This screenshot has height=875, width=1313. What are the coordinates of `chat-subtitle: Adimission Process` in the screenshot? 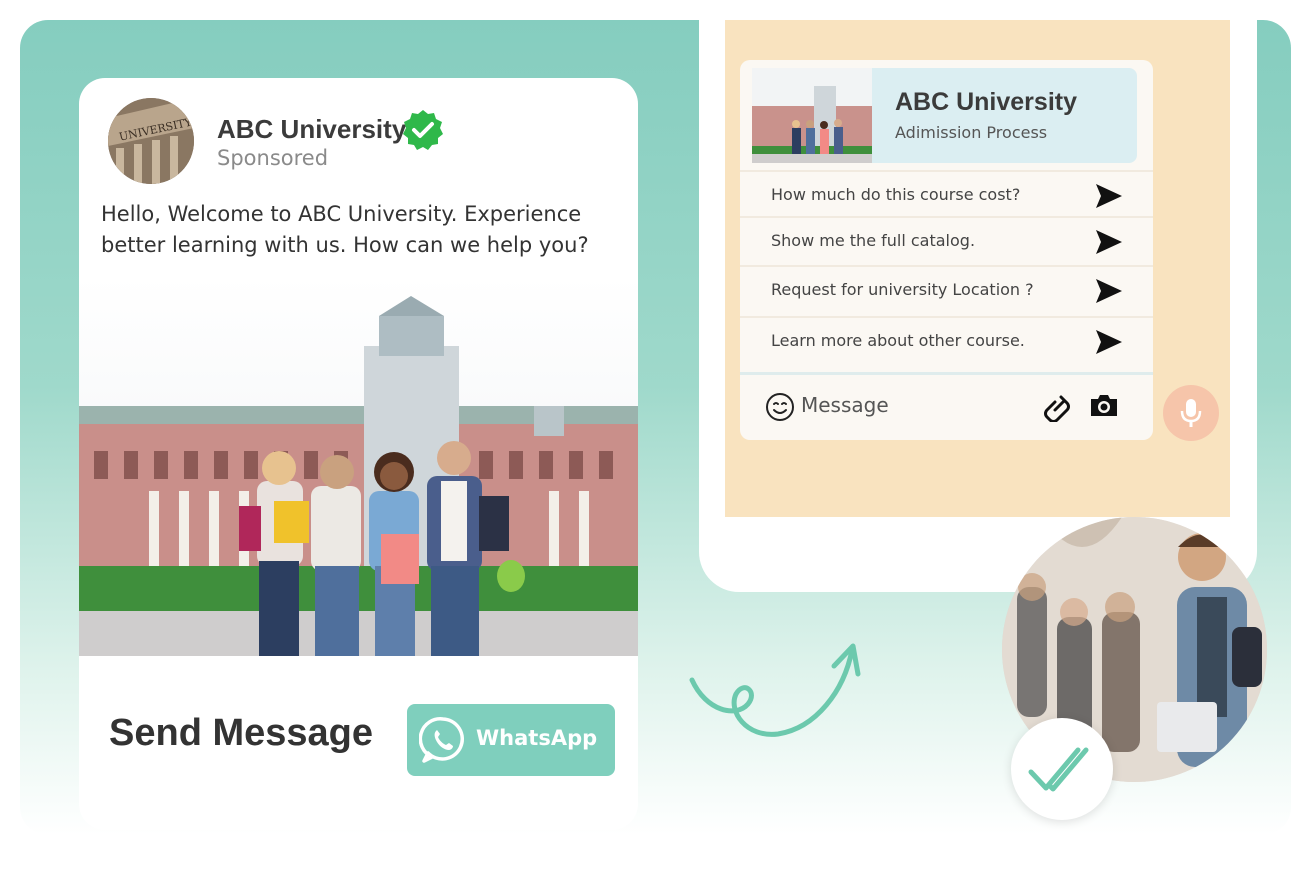 It's located at (971, 132).